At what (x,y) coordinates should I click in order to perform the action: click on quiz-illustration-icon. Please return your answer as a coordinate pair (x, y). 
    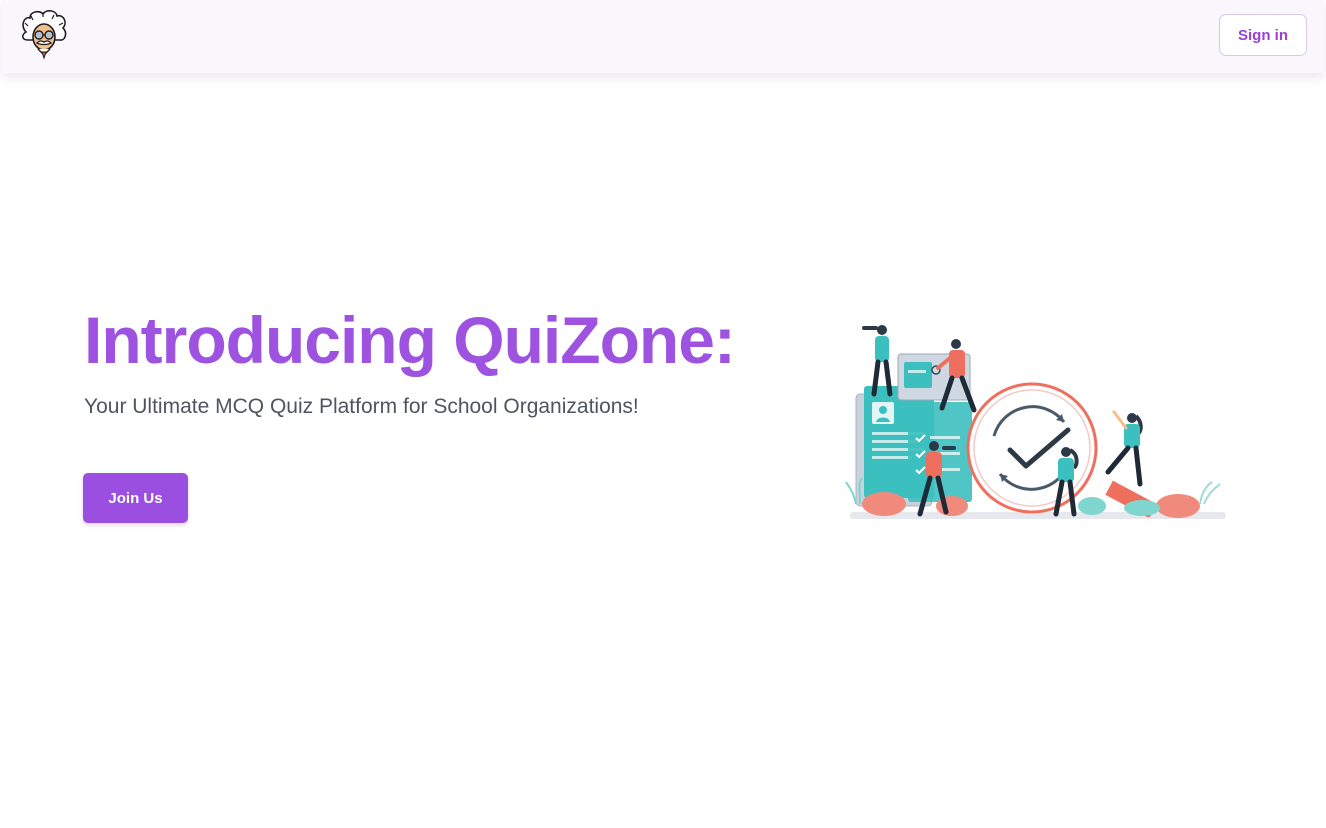
    Looking at the image, I should click on (1036, 422).